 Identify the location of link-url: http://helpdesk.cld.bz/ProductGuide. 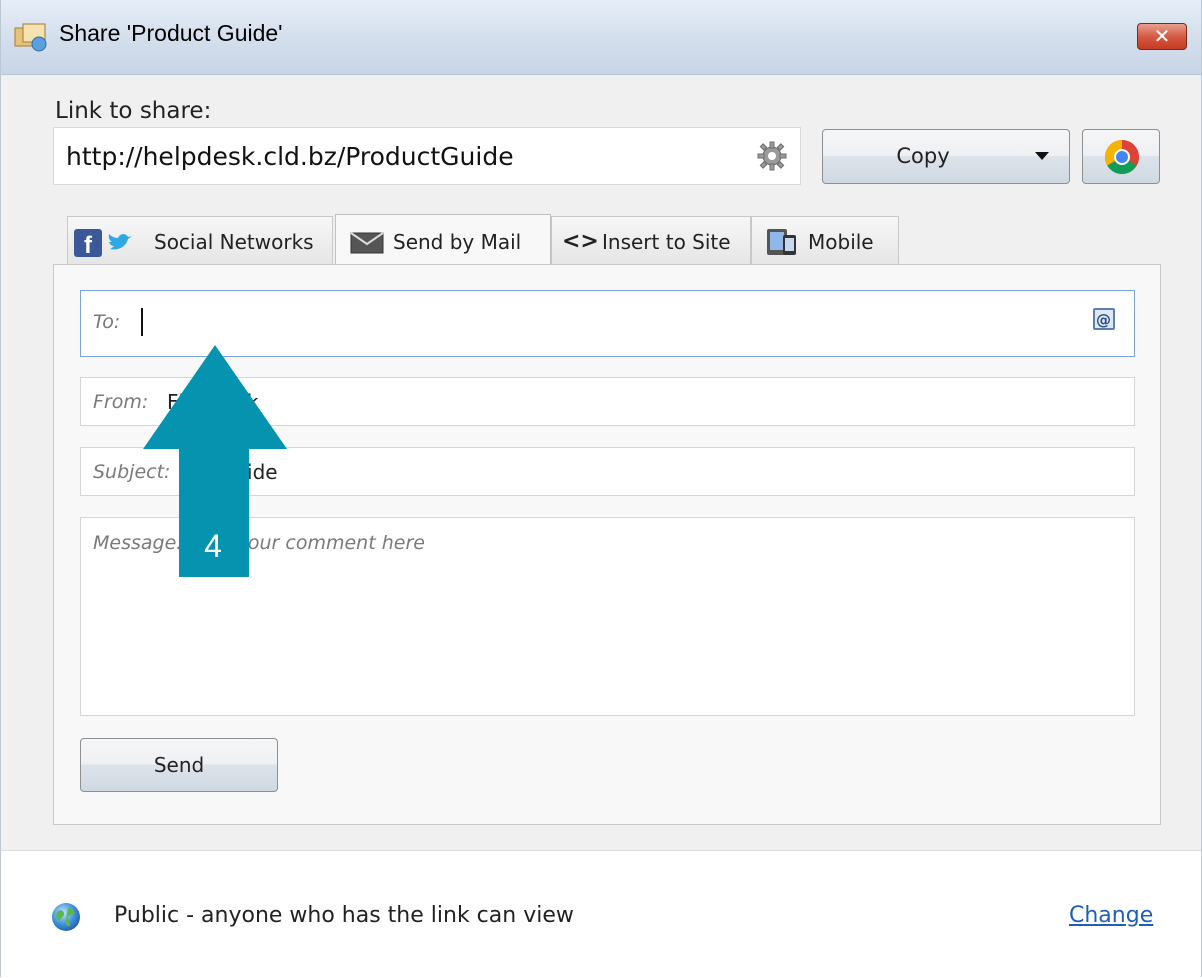
(290, 156).